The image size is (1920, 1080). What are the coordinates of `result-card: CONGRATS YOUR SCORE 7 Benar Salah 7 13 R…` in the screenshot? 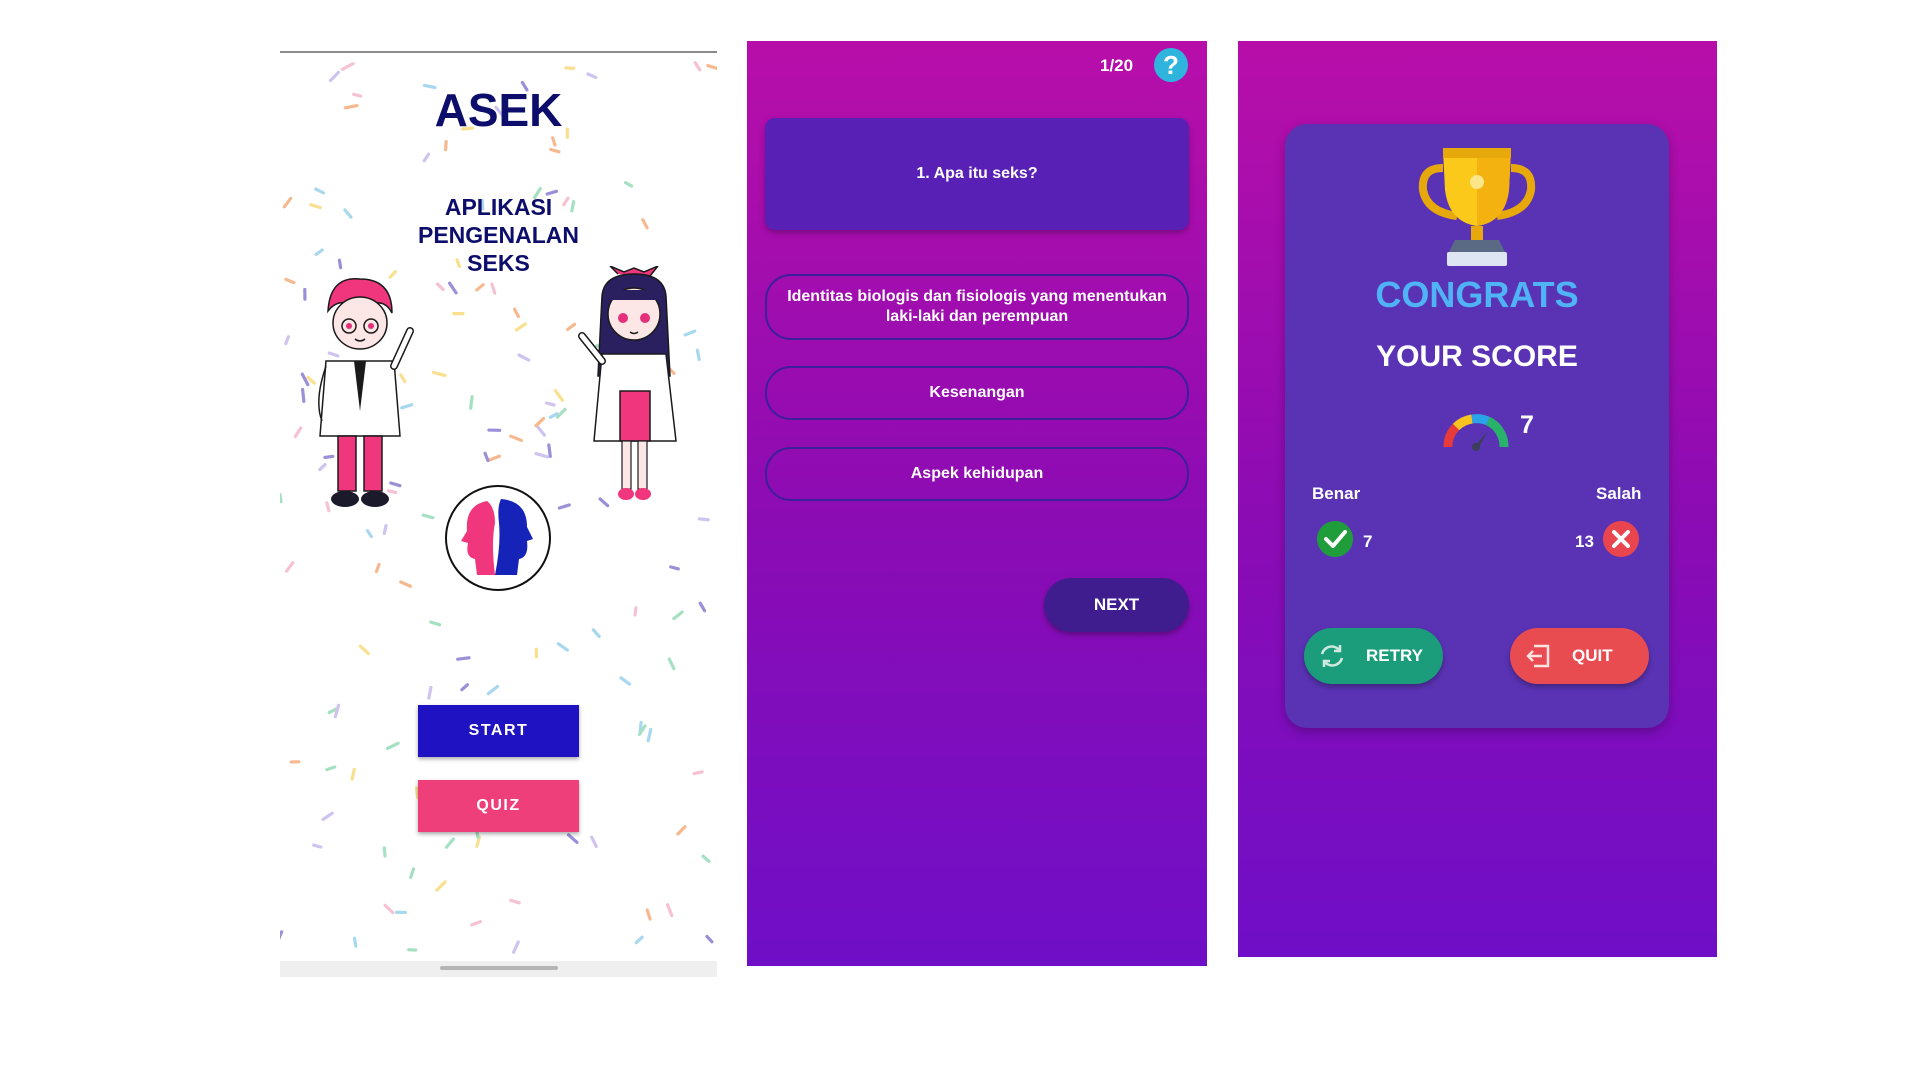 It's located at (1477, 426).